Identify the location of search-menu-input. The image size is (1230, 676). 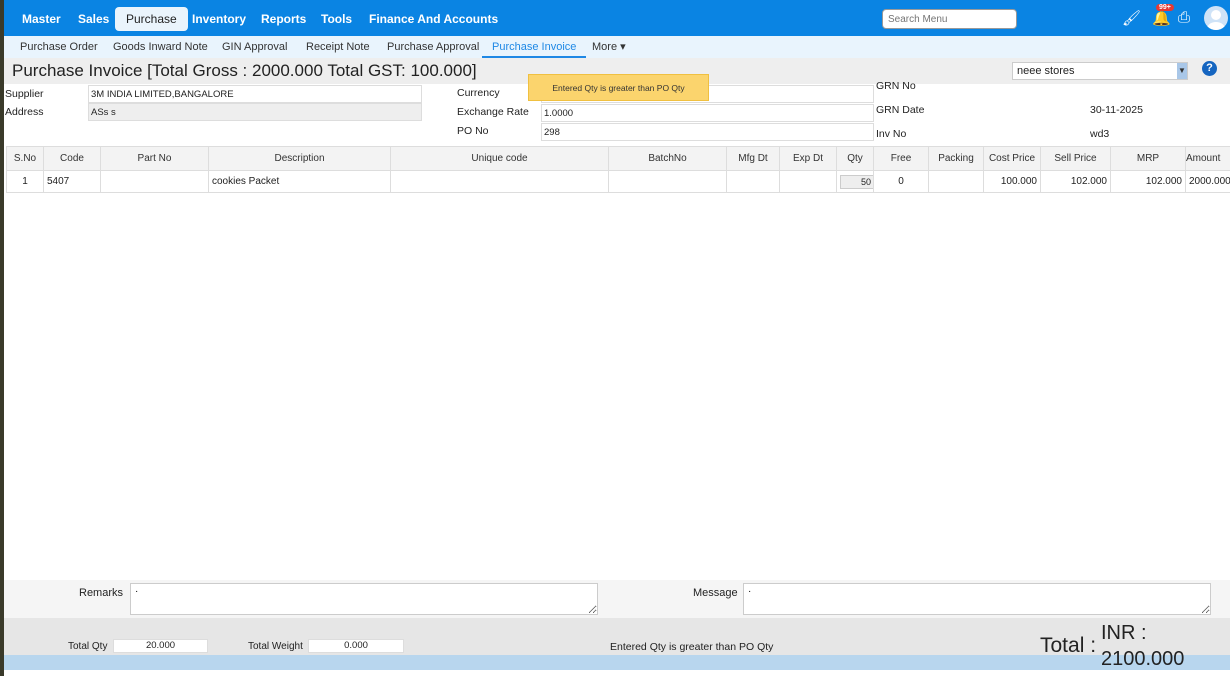
(949, 19).